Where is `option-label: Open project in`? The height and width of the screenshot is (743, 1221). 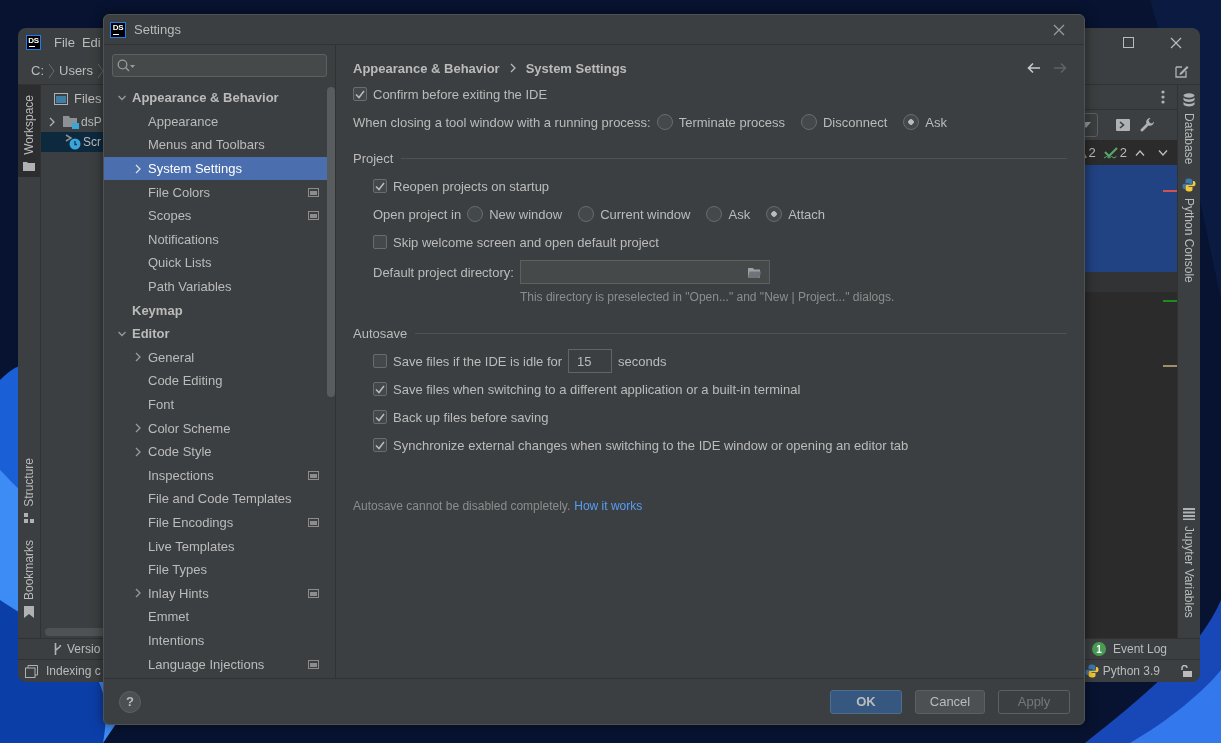
option-label: Open project in is located at coordinates (417, 214).